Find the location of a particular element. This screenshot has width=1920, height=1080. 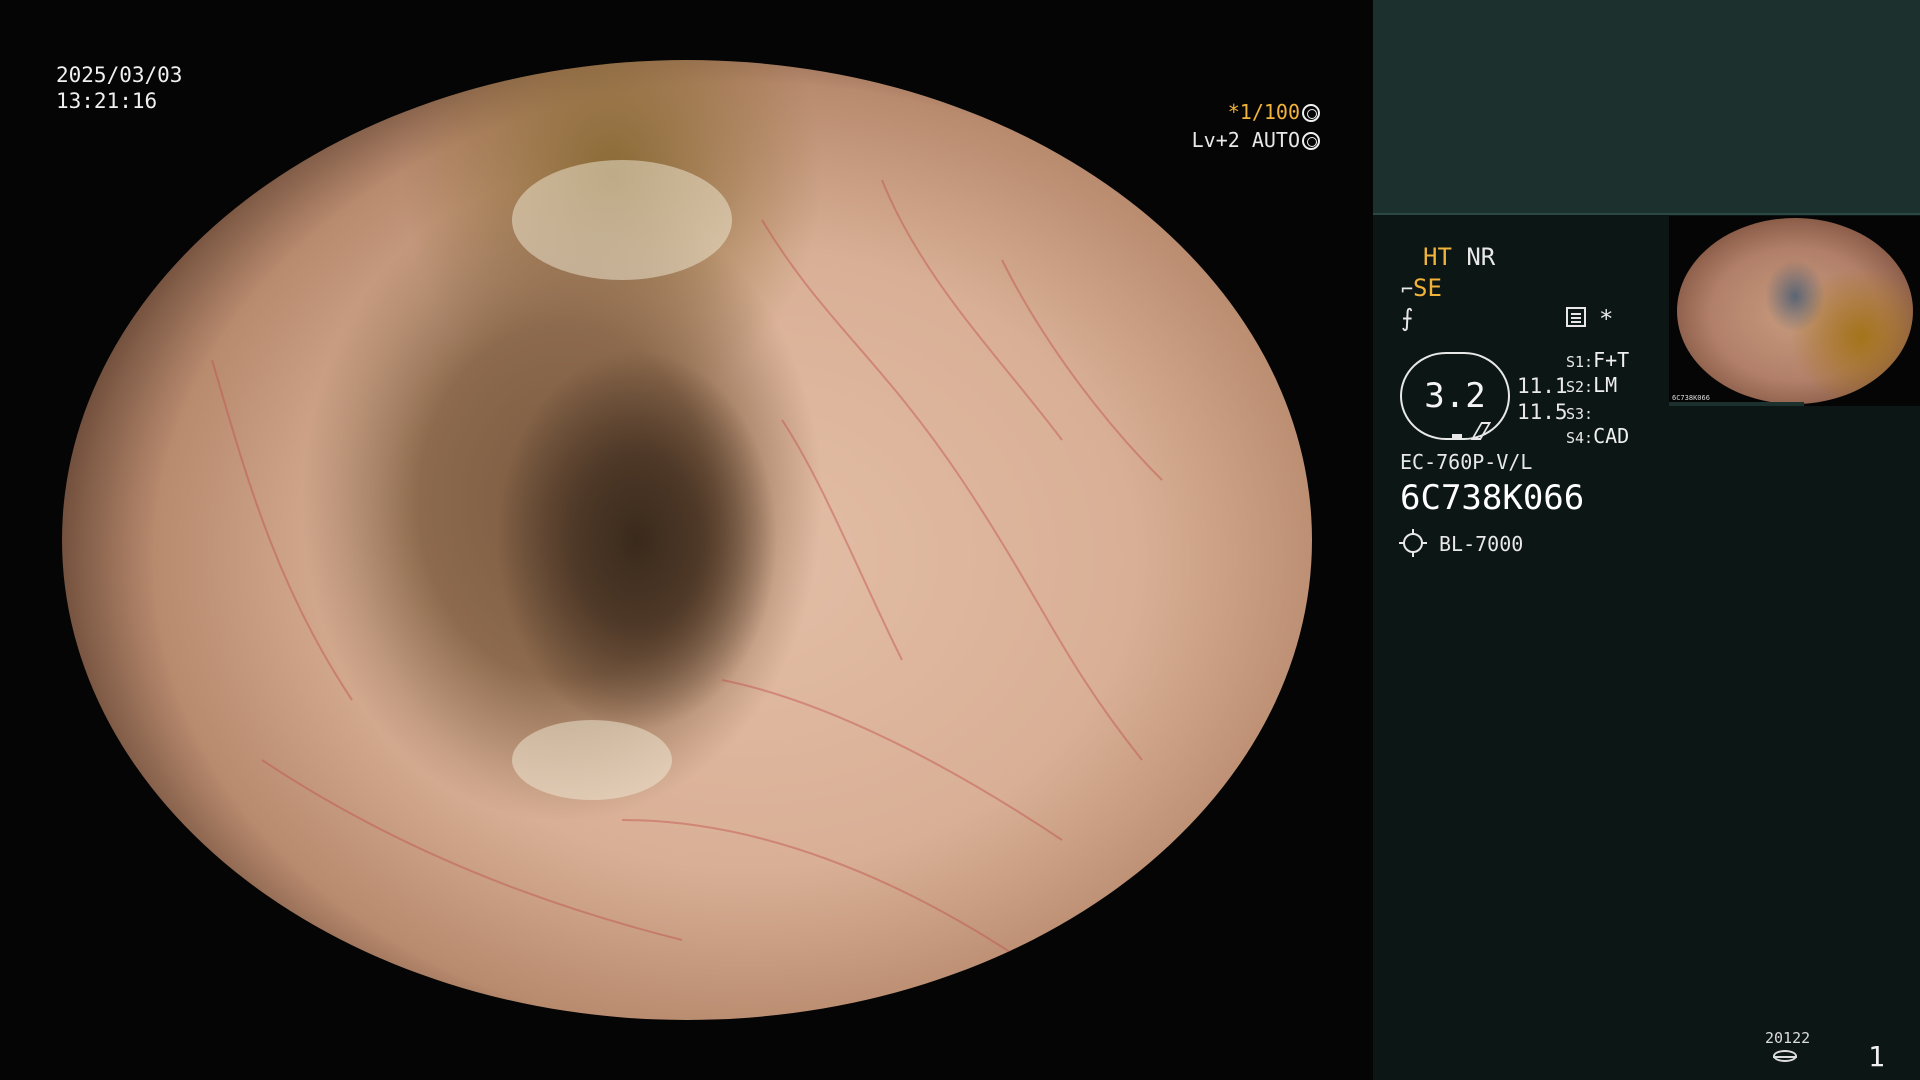

readout-value-1: 11.1 is located at coordinates (1542, 386).